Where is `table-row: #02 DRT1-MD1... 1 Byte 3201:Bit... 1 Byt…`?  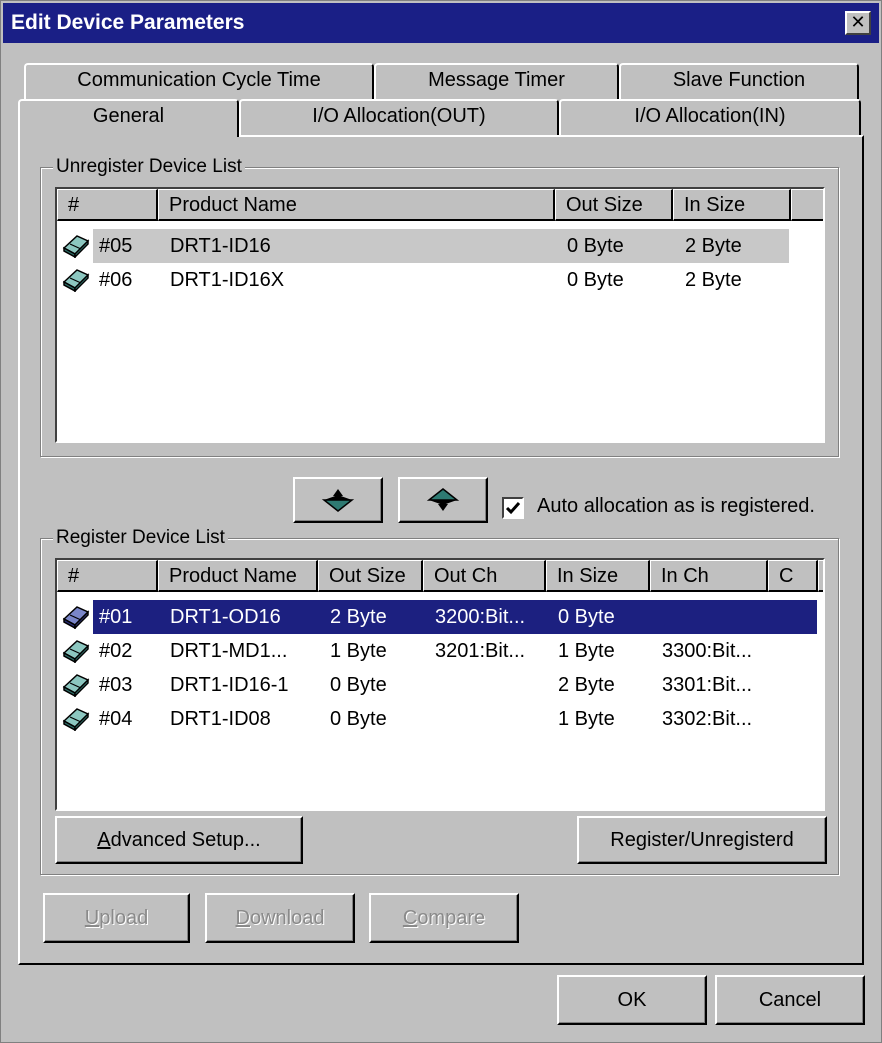 table-row: #02 DRT1-MD1... 1 Byte 3201:Bit... 1 Byt… is located at coordinates (440, 651).